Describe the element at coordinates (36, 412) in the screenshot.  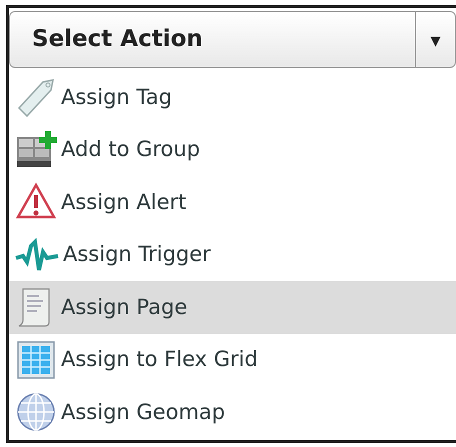
I see `globe-icon` at that location.